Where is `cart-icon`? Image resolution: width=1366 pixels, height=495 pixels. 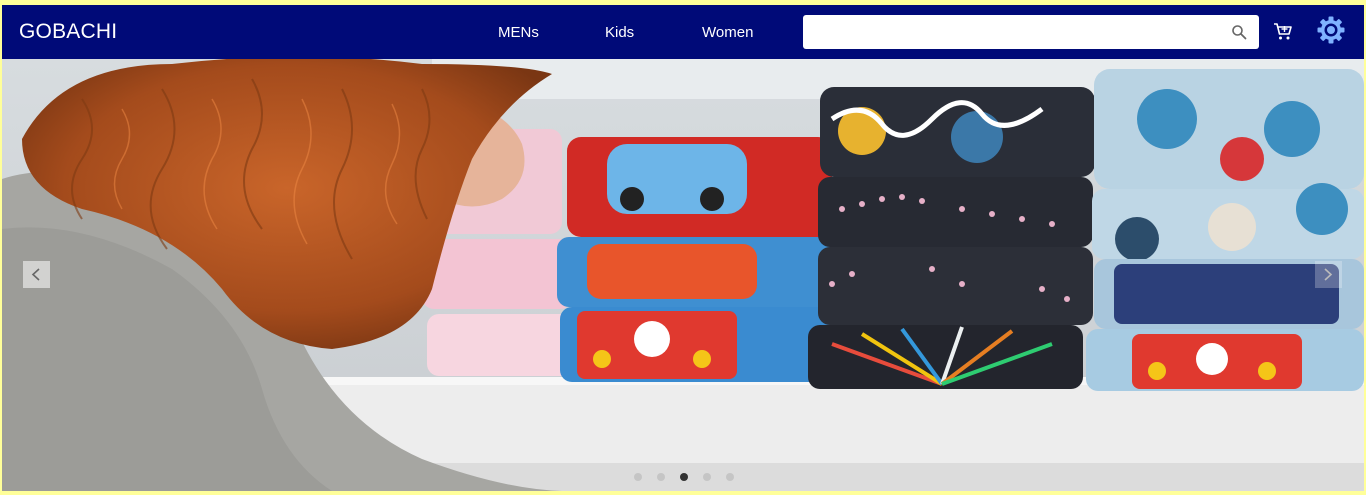
cart-icon is located at coordinates (1283, 32).